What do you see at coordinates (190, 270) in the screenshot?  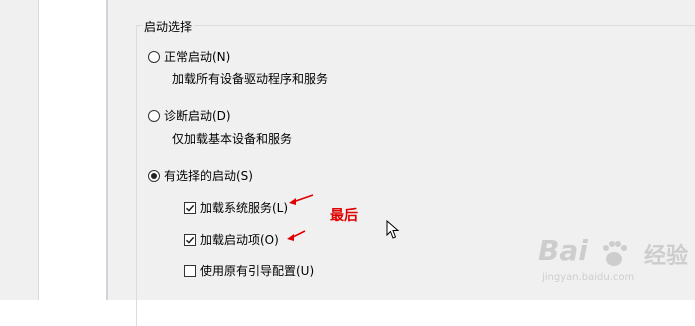 I see `checkbox-unchecked` at bounding box center [190, 270].